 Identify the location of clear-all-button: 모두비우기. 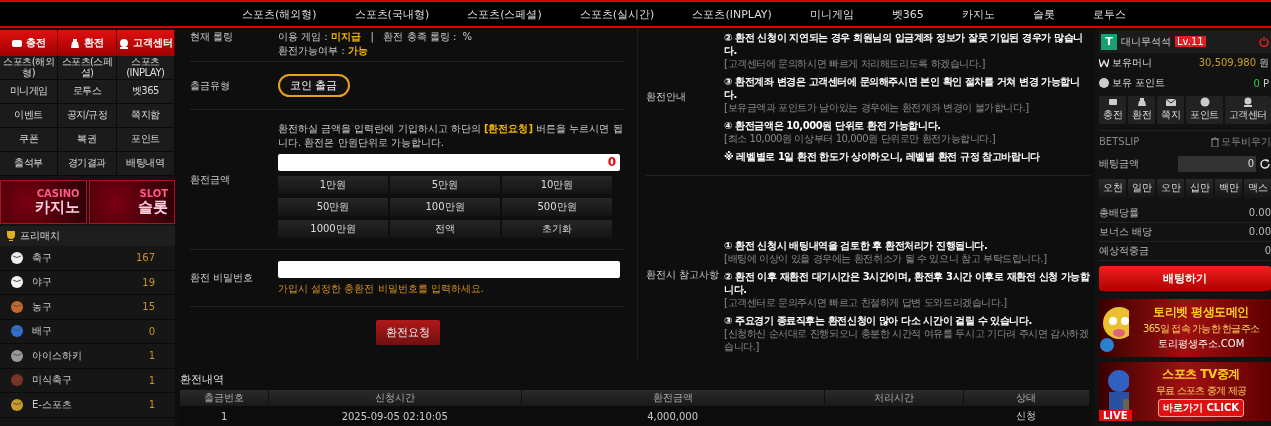
(1241, 141).